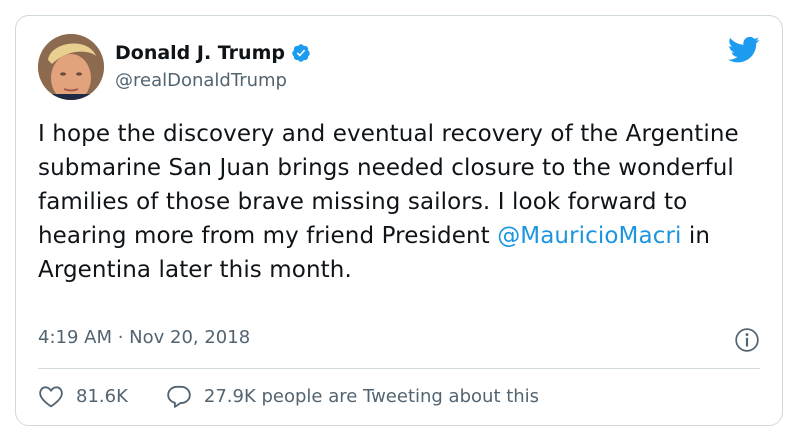 The width and height of the screenshot is (800, 442). What do you see at coordinates (102, 396) in the screenshot?
I see `like-count: 81.6K` at bounding box center [102, 396].